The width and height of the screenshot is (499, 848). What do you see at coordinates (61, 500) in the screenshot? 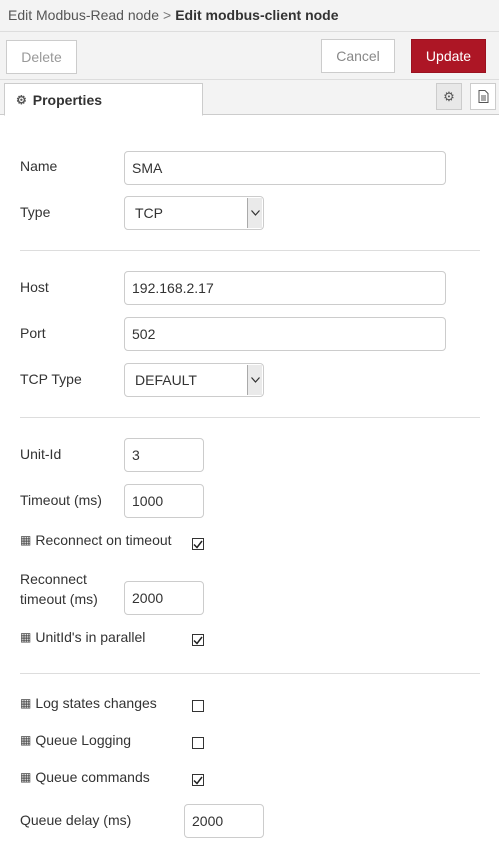
I see `timeout-label: Timeout (ms)` at bounding box center [61, 500].